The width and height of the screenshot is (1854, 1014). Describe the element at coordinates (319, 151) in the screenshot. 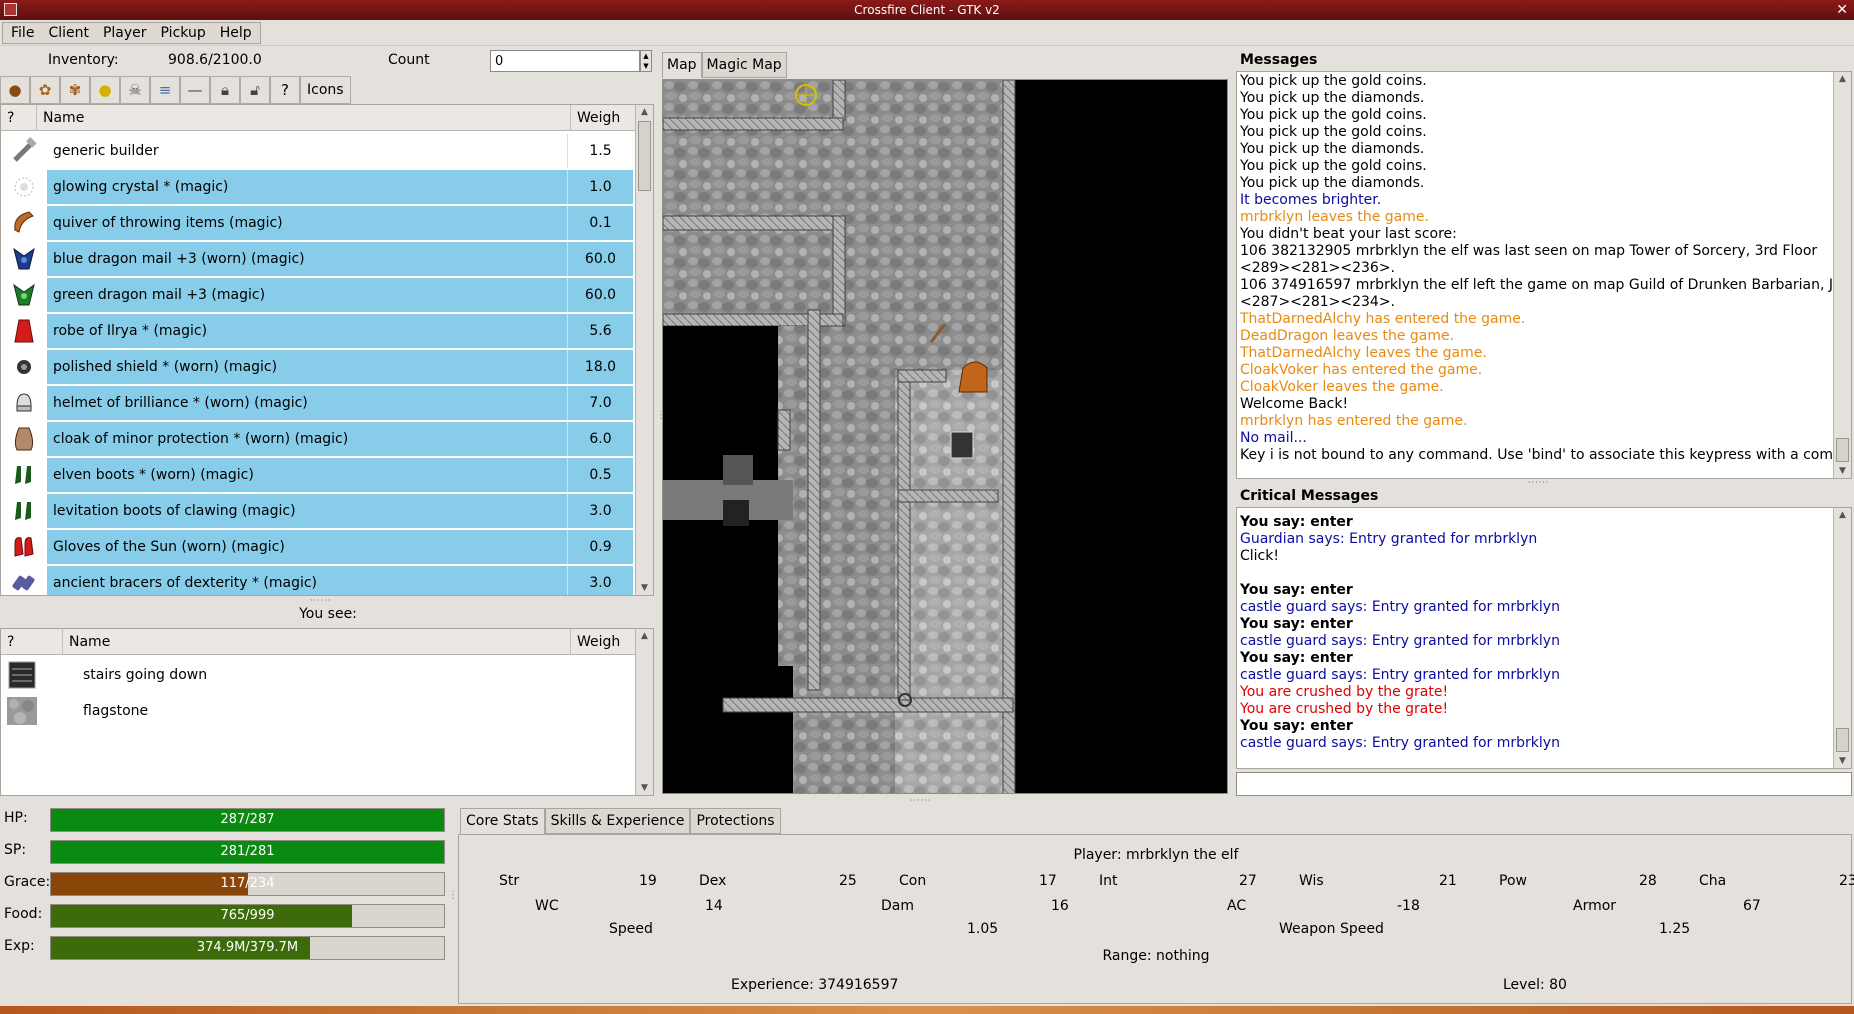

I see `table-row: generic builder 1.5` at that location.